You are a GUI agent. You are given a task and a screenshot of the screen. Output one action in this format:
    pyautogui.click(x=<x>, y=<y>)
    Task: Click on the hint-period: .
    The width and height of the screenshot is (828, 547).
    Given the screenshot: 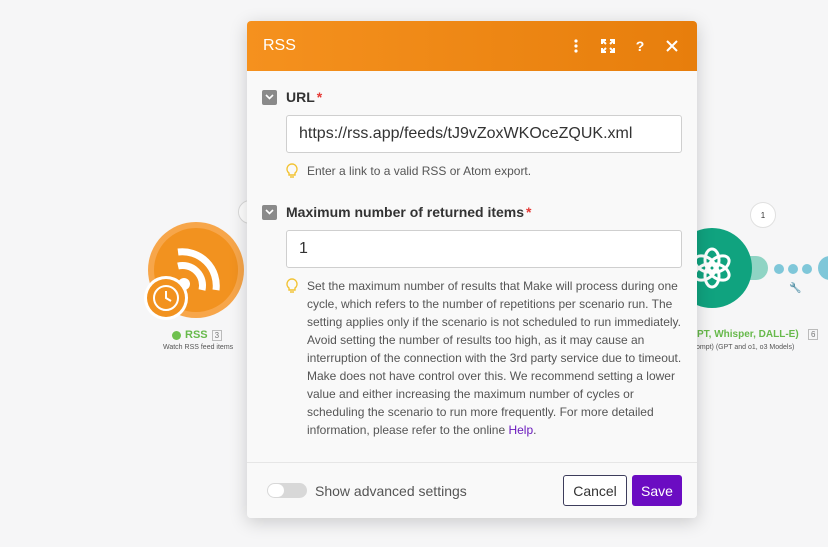 What is the action you would take?
    pyautogui.click(x=535, y=430)
    